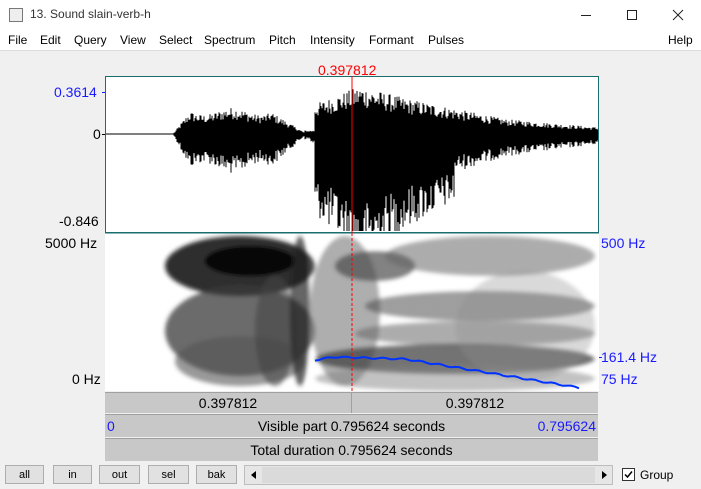  I want to click on scroll-thumb, so click(428, 475).